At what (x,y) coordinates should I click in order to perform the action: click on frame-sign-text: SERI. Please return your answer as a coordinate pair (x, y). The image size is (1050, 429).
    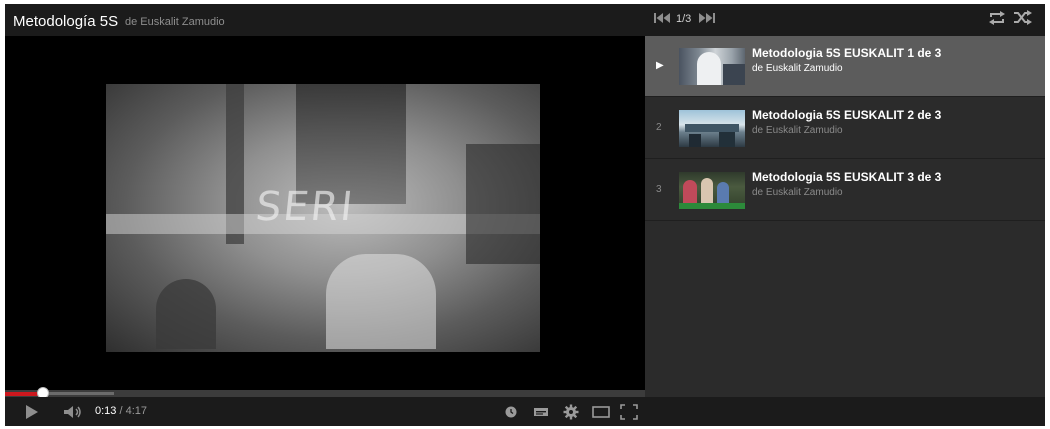
    Looking at the image, I should click on (305, 207).